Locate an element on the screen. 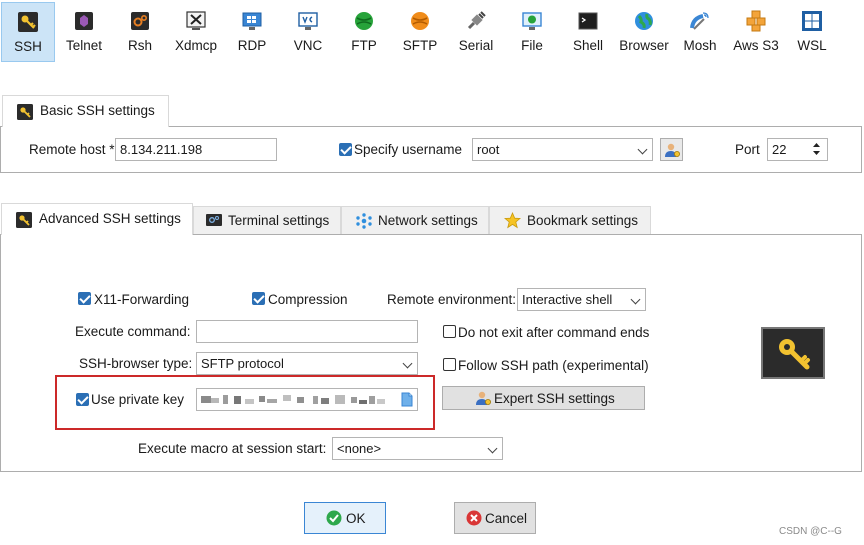  tab-label: Advanced SSH settings is located at coordinates (110, 218).